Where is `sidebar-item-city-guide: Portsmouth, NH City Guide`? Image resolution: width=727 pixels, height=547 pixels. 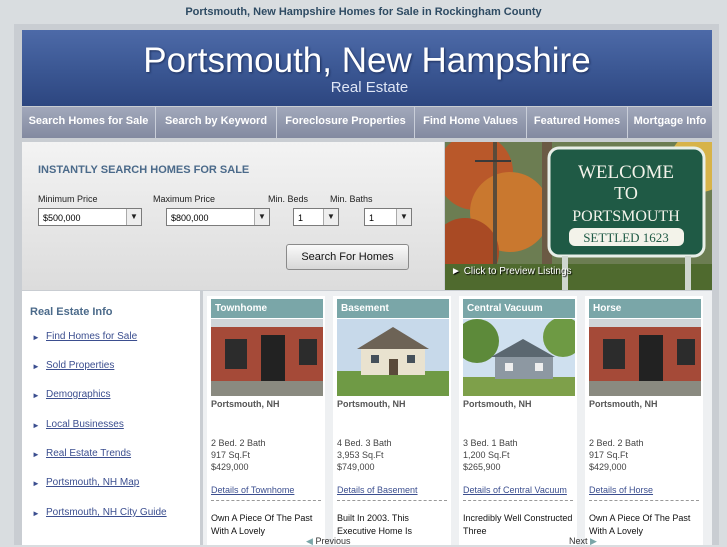 sidebar-item-city-guide: Portsmouth, NH City Guide is located at coordinates (106, 512).